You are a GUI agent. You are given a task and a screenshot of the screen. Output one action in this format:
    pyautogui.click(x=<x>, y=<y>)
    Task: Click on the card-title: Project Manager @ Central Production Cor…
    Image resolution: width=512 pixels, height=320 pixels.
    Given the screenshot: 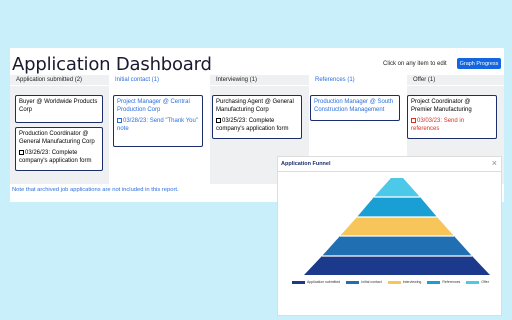 What is the action you would take?
    pyautogui.click(x=153, y=106)
    